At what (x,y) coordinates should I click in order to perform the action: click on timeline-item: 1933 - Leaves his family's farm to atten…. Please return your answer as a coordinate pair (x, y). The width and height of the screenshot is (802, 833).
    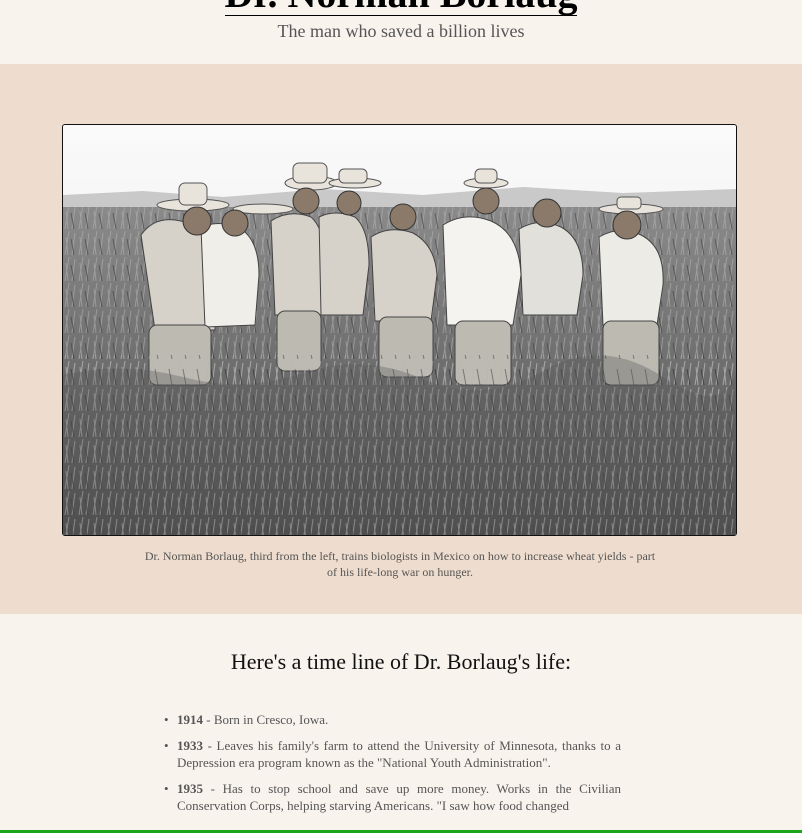
    Looking at the image, I should click on (392, 754).